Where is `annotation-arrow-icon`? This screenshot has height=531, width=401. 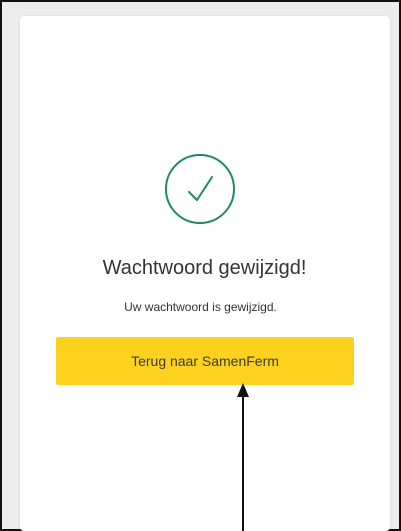
annotation-arrow-icon is located at coordinates (243, 457).